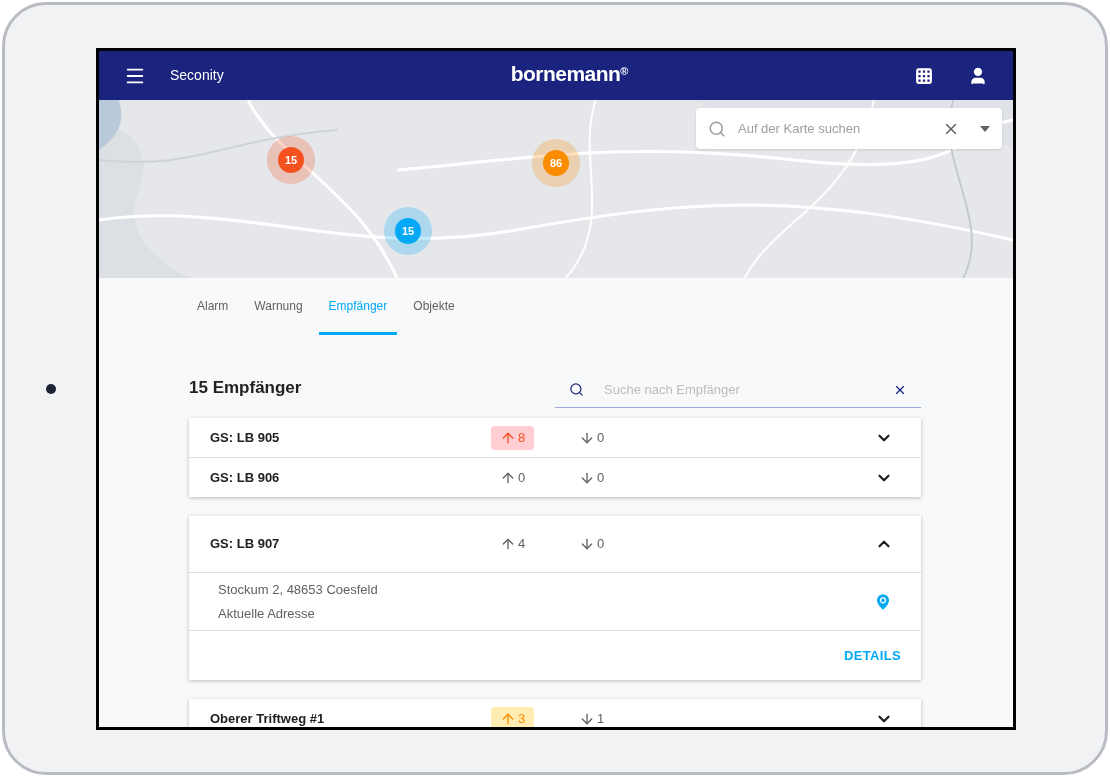 The image size is (1110, 777). What do you see at coordinates (245, 544) in the screenshot?
I see `row-title: GS: LB 907` at bounding box center [245, 544].